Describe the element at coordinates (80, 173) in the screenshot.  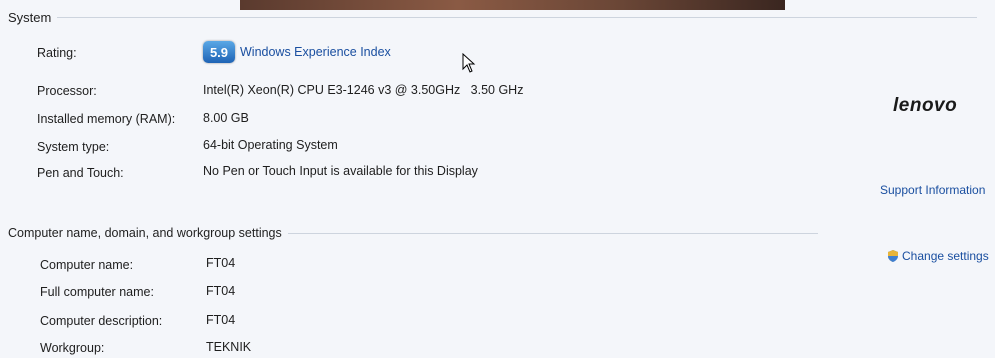
I see `pen-touch-label: Pen and Touch:` at that location.